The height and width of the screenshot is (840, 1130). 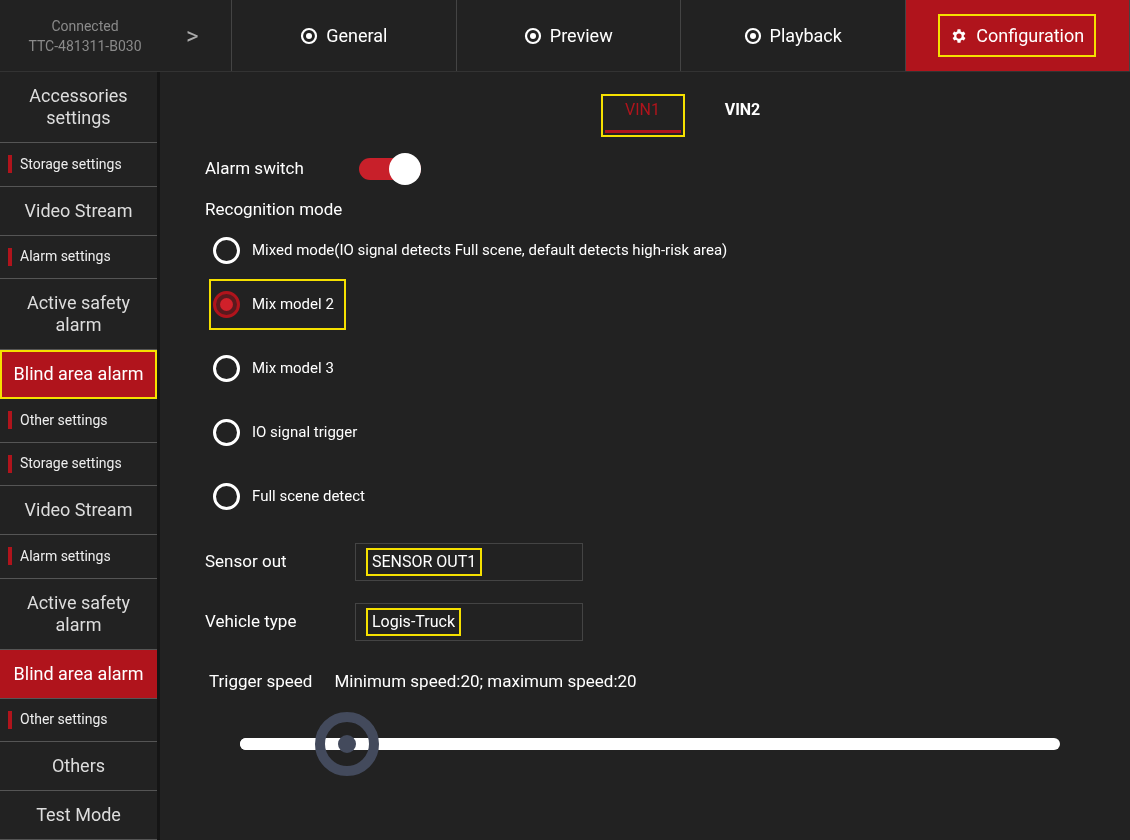 I want to click on section-label: Recognition mode, so click(x=274, y=209).